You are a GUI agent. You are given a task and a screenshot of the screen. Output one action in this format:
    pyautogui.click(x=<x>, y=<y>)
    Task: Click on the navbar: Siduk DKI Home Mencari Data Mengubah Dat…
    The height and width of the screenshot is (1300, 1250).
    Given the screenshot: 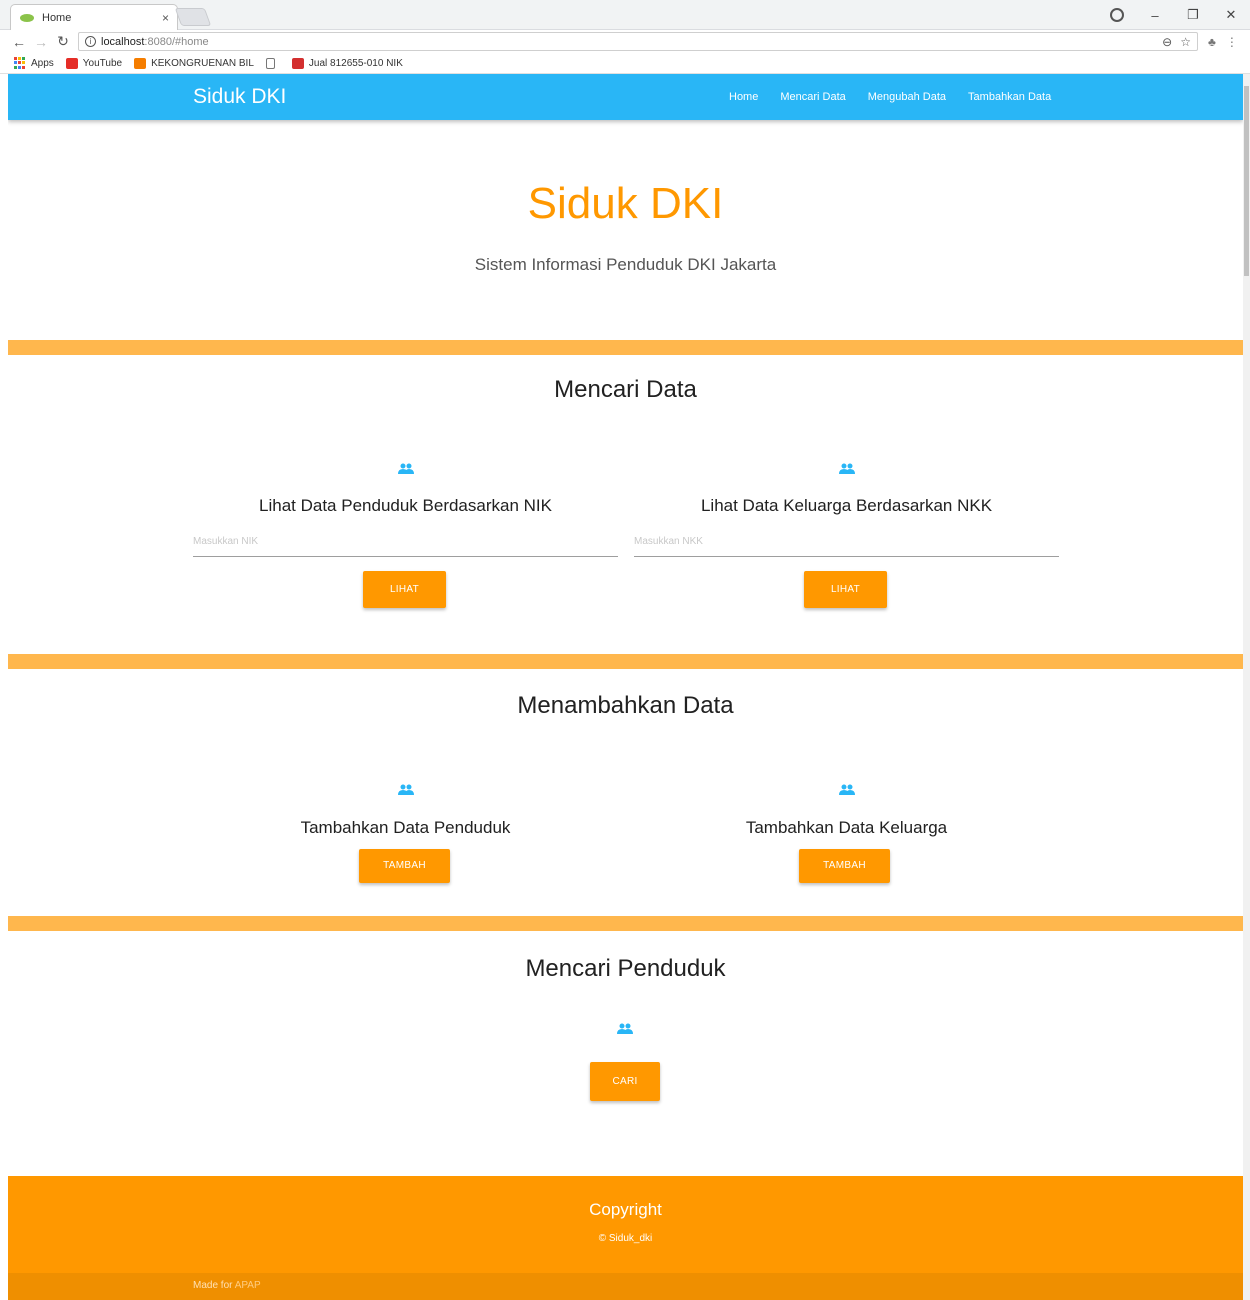 What is the action you would take?
    pyautogui.click(x=625, y=97)
    